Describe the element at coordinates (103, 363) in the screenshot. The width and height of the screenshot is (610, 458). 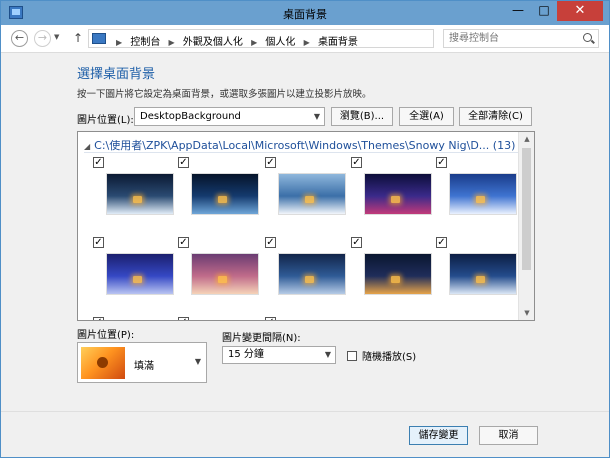
I see `fill-position-preview-icon` at that location.